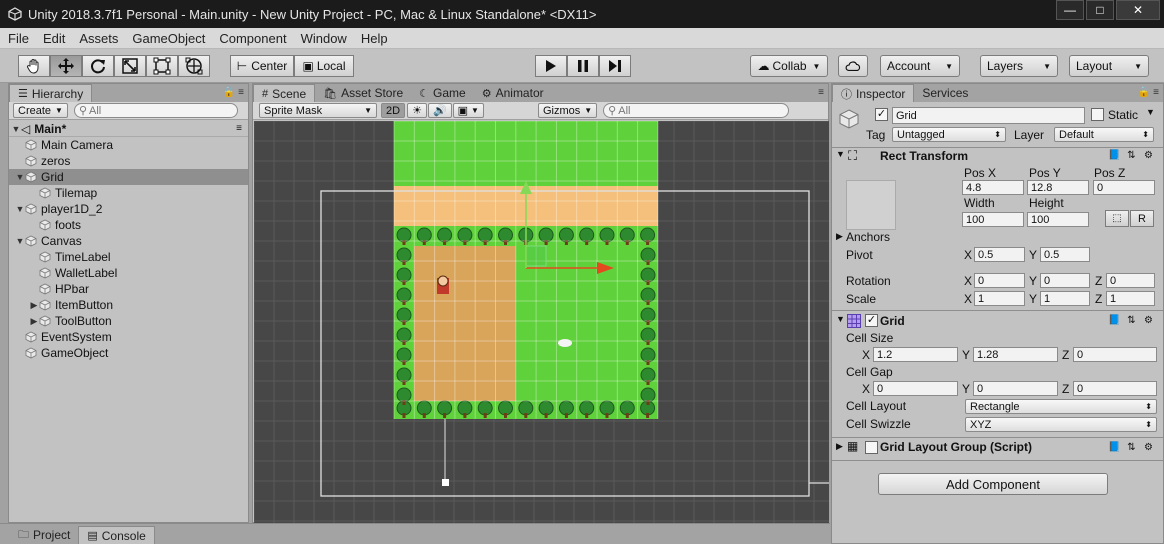 The image size is (1164, 544). What do you see at coordinates (881, 114) in the screenshot?
I see `active-checkbox: ✓` at bounding box center [881, 114].